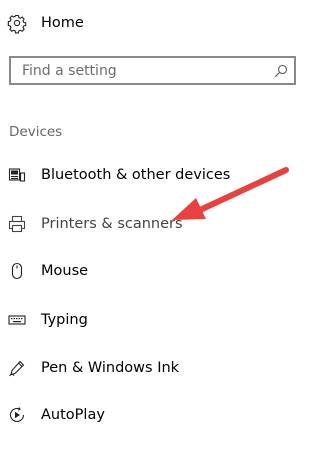 The image size is (320, 456). I want to click on menu-item-label: Pen & Windows Ink, so click(110, 368).